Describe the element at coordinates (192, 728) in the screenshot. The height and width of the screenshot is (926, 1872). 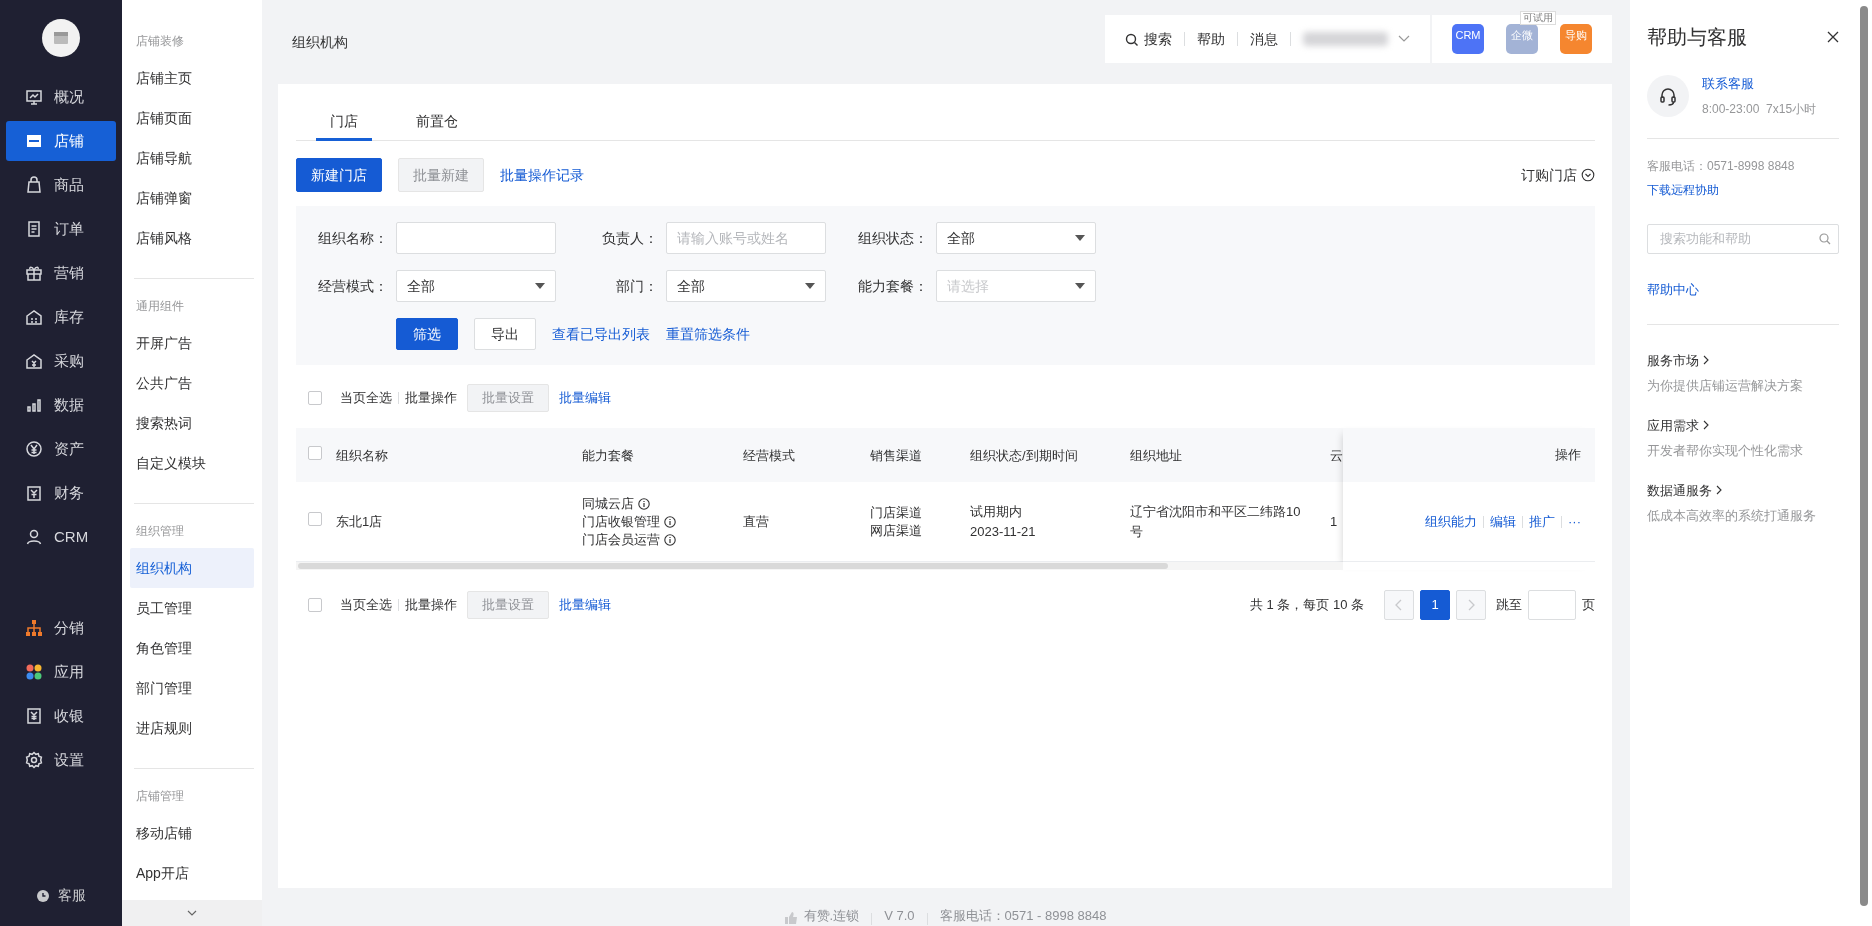
I see `menu-item: 进店规则` at that location.